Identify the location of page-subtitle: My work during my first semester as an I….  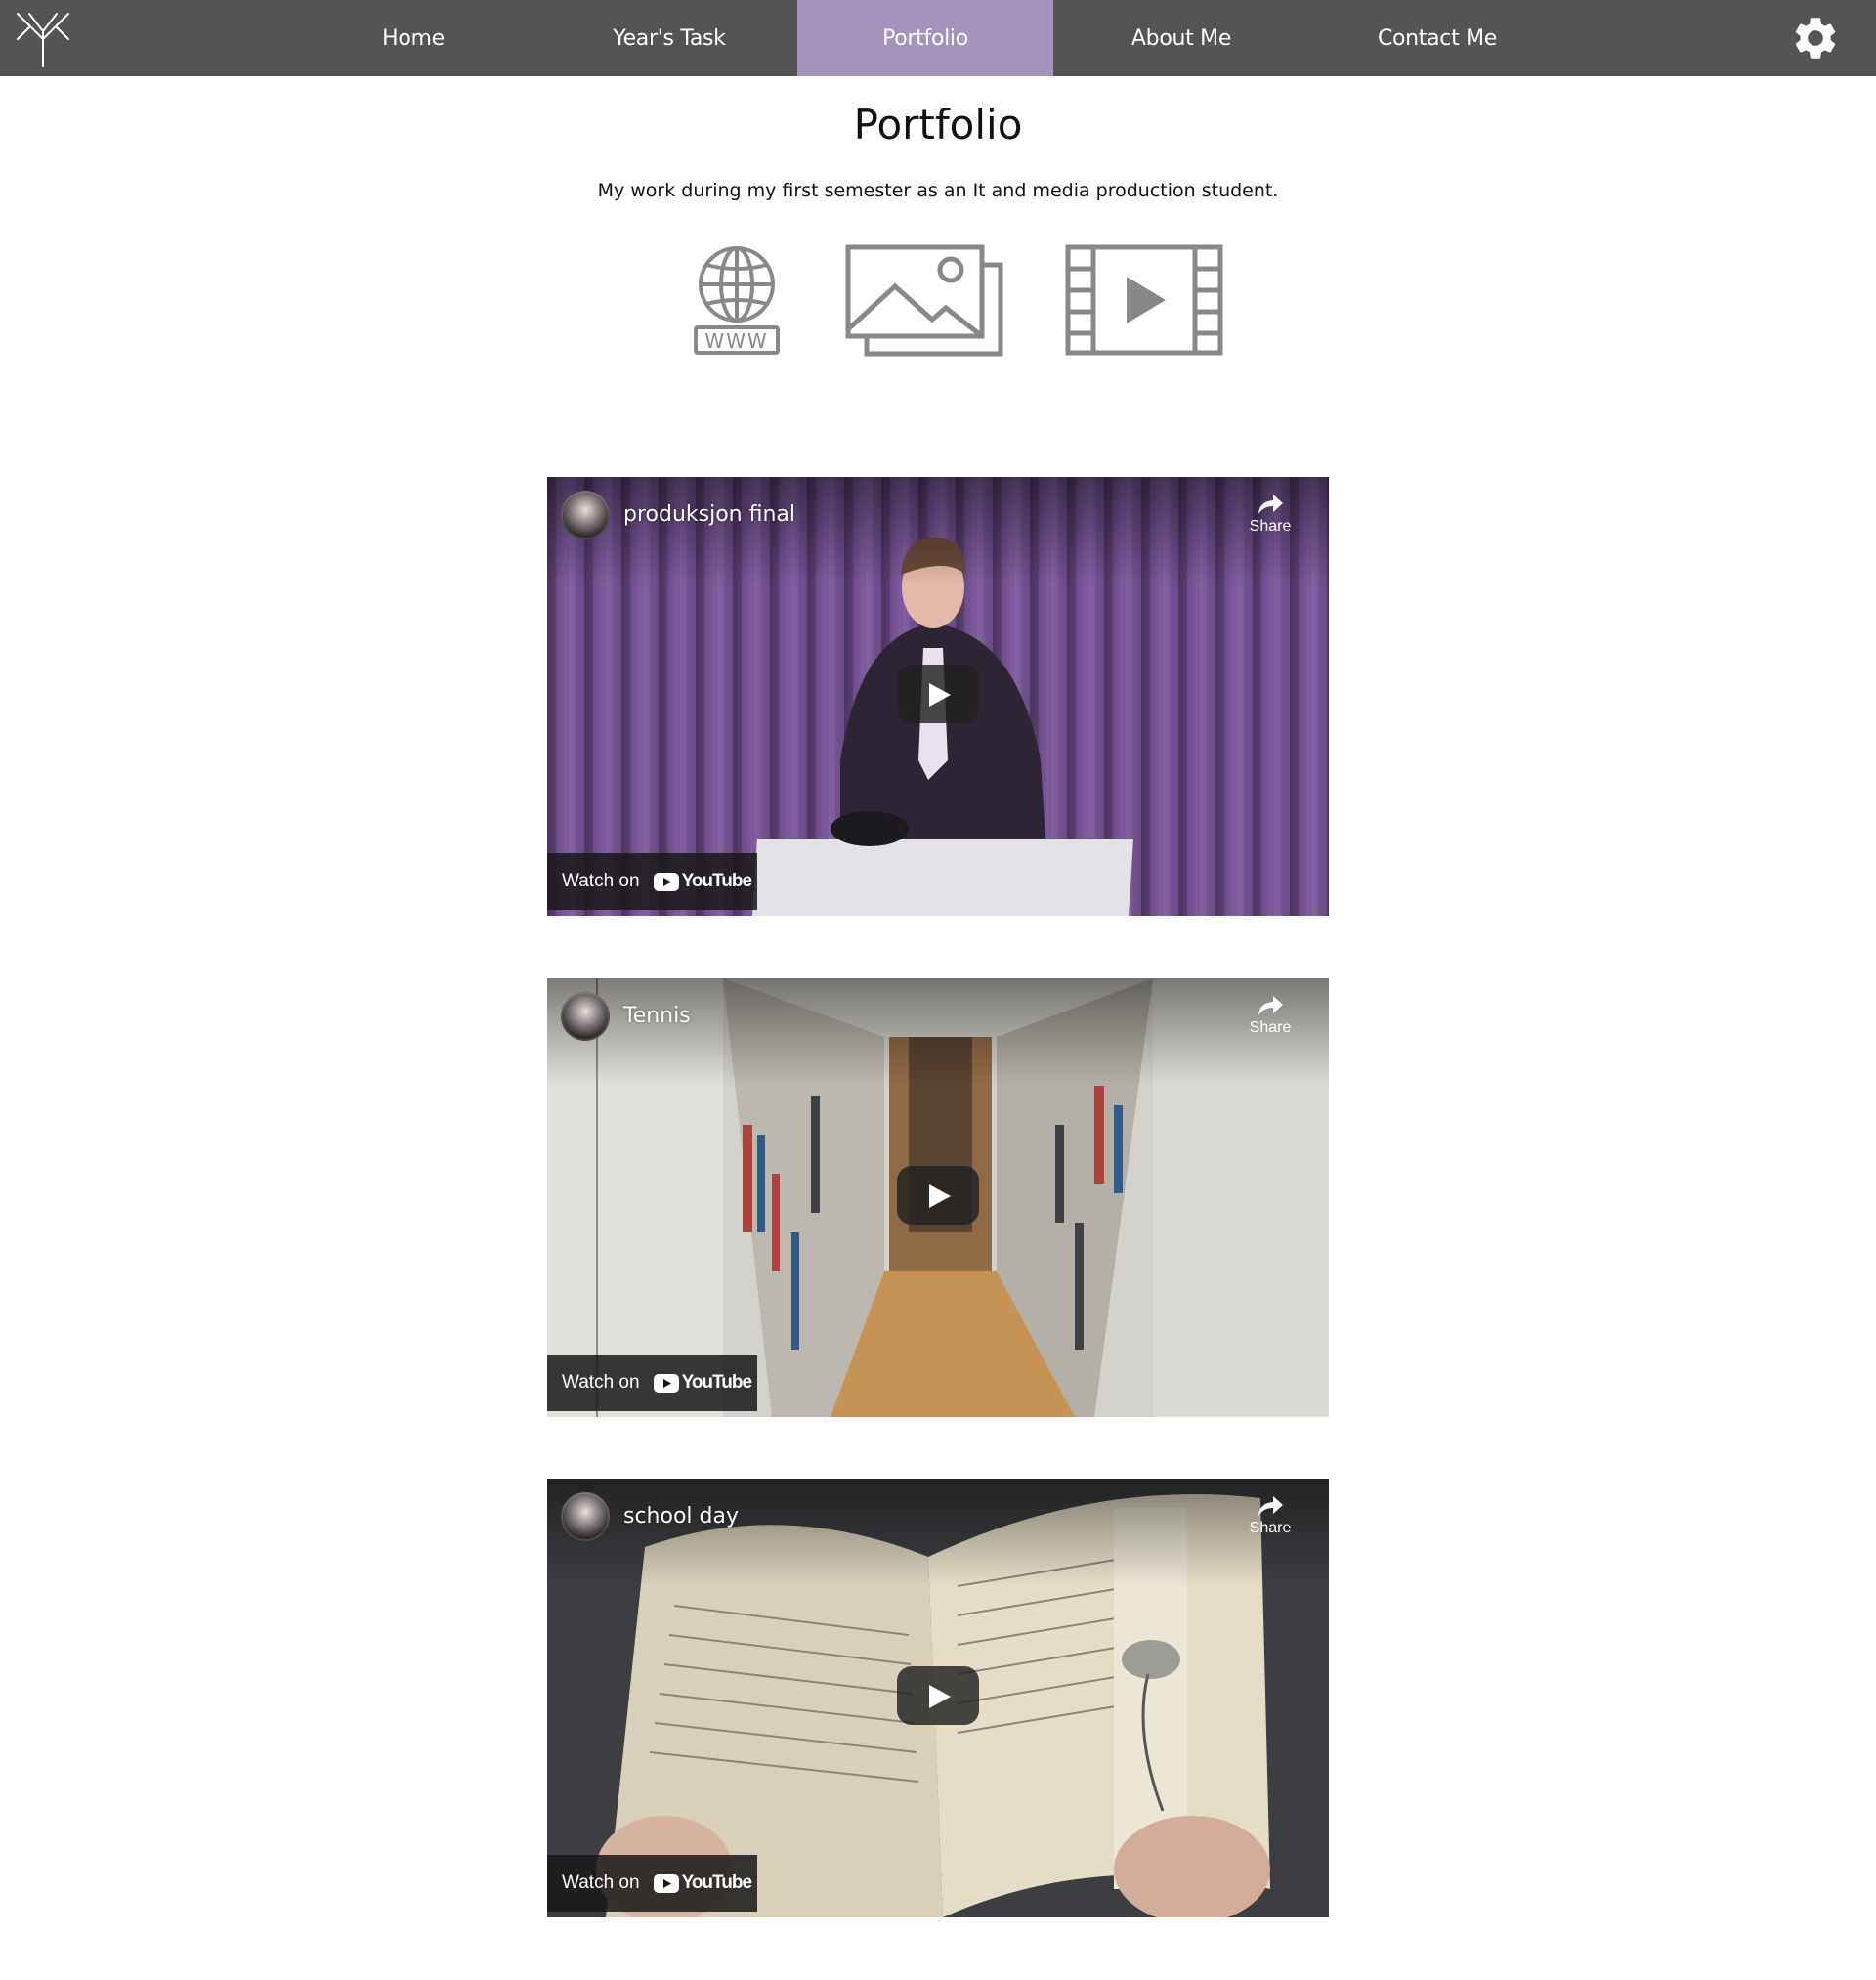
(938, 190).